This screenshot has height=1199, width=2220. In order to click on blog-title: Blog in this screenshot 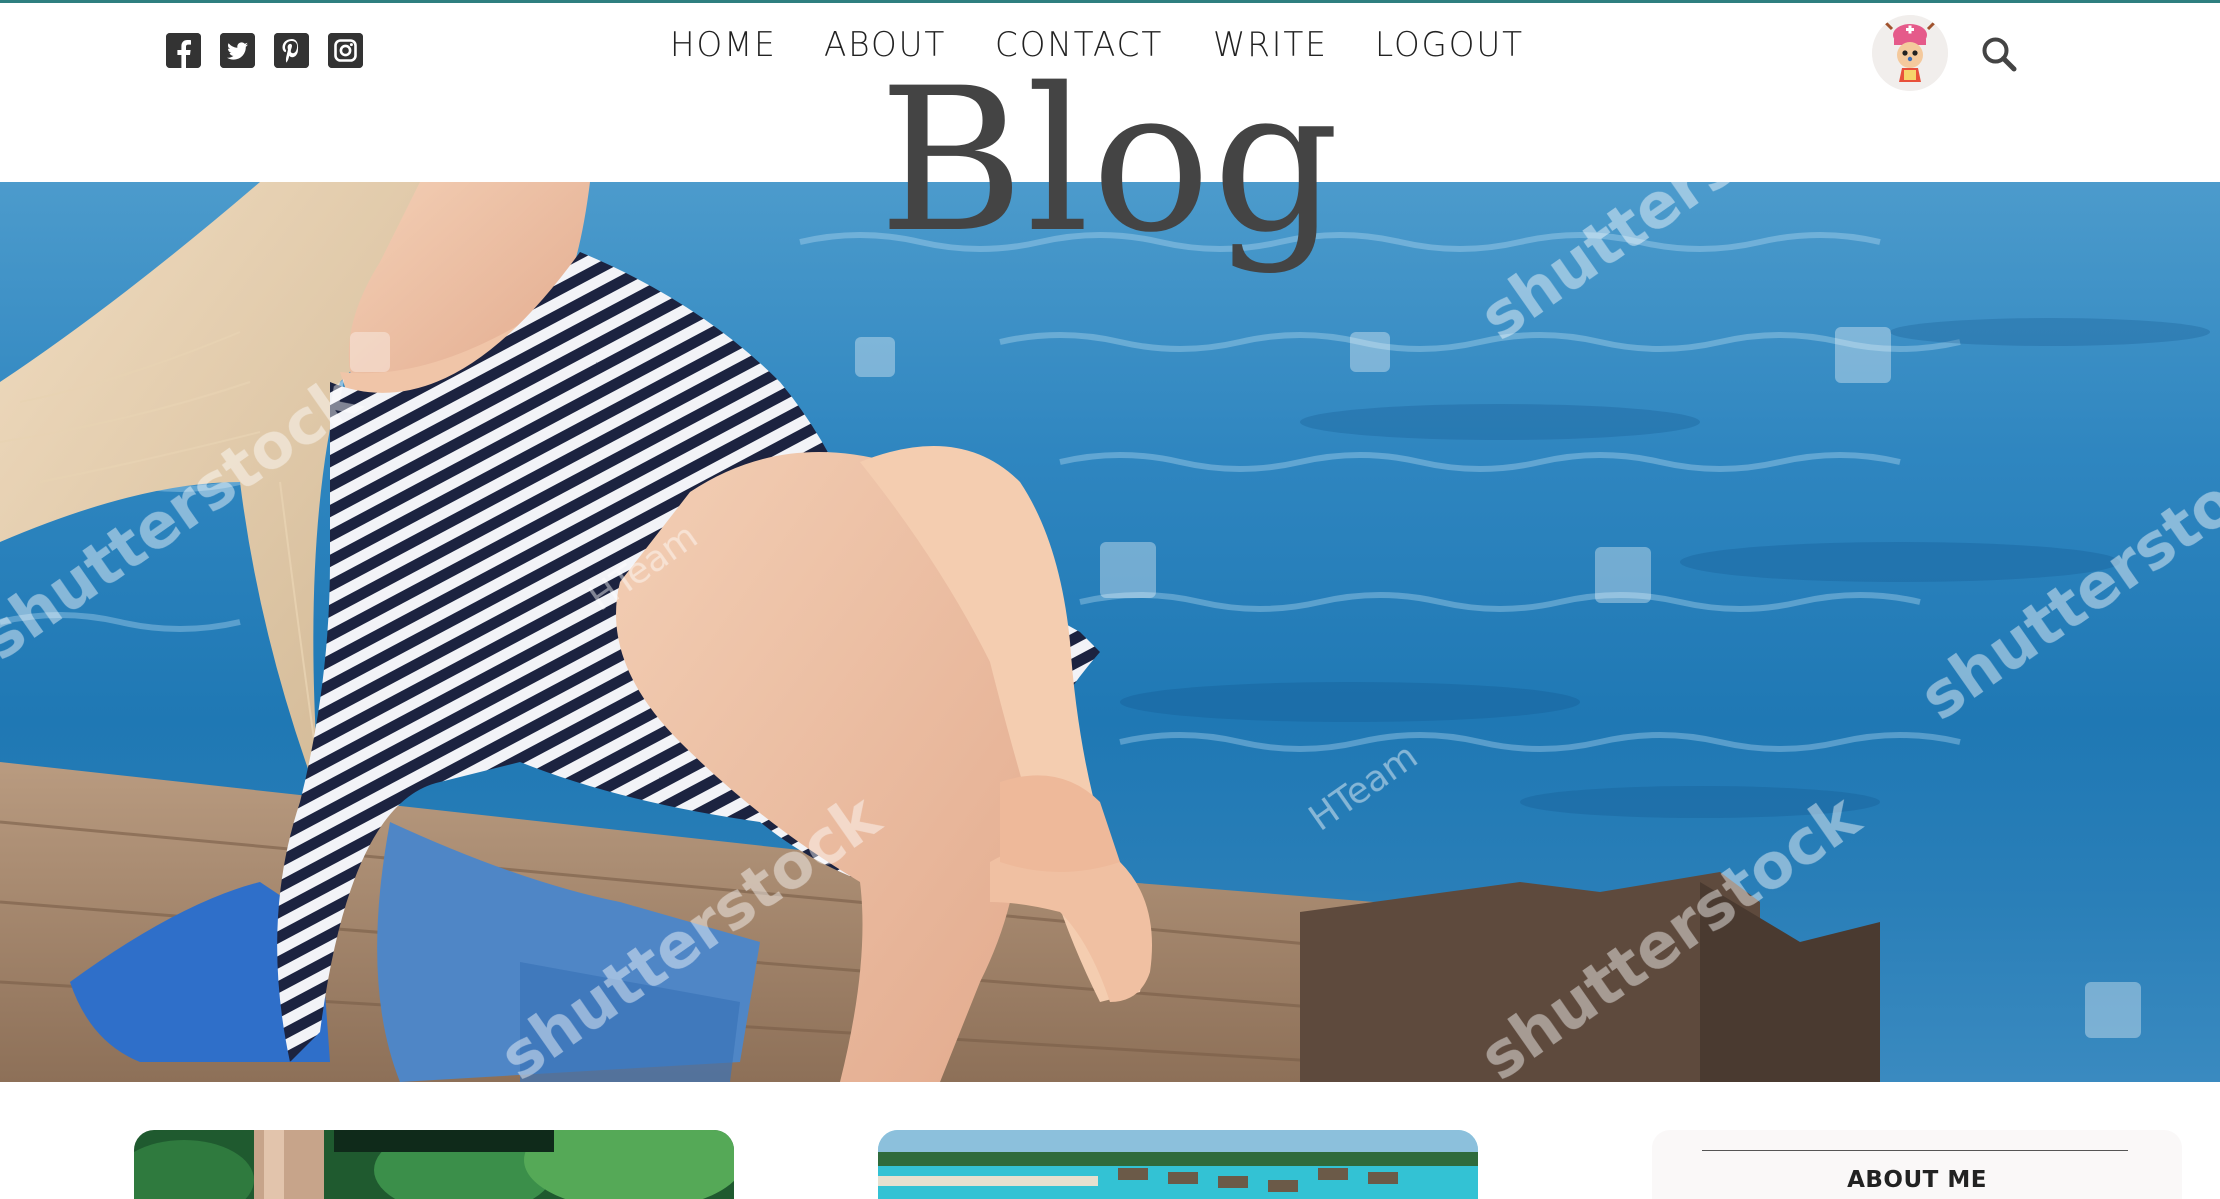, I will do `click(1110, 160)`.